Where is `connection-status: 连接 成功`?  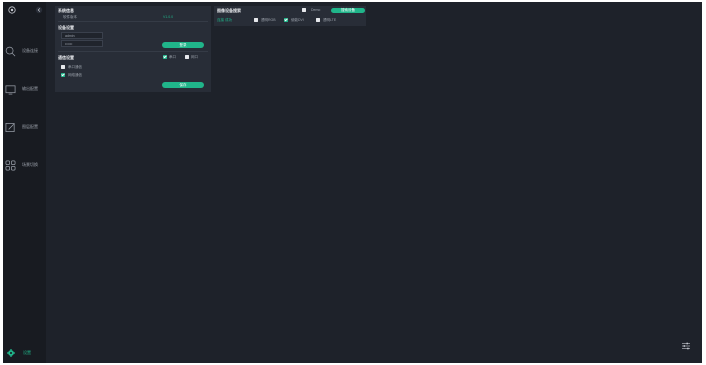 connection-status: 连接 成功 is located at coordinates (224, 20).